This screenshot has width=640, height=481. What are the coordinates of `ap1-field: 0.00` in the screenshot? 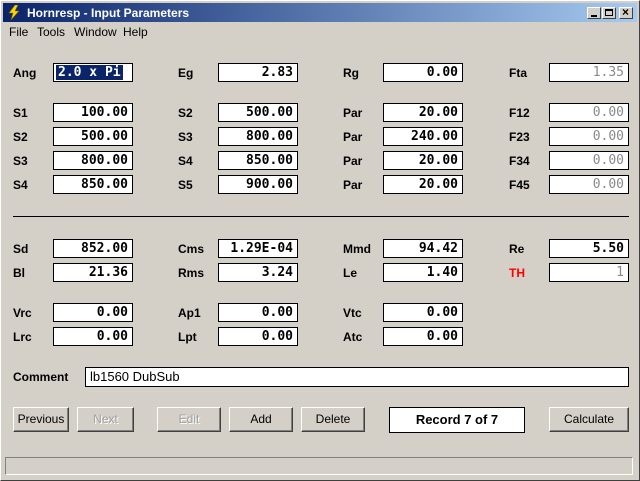 It's located at (258, 312).